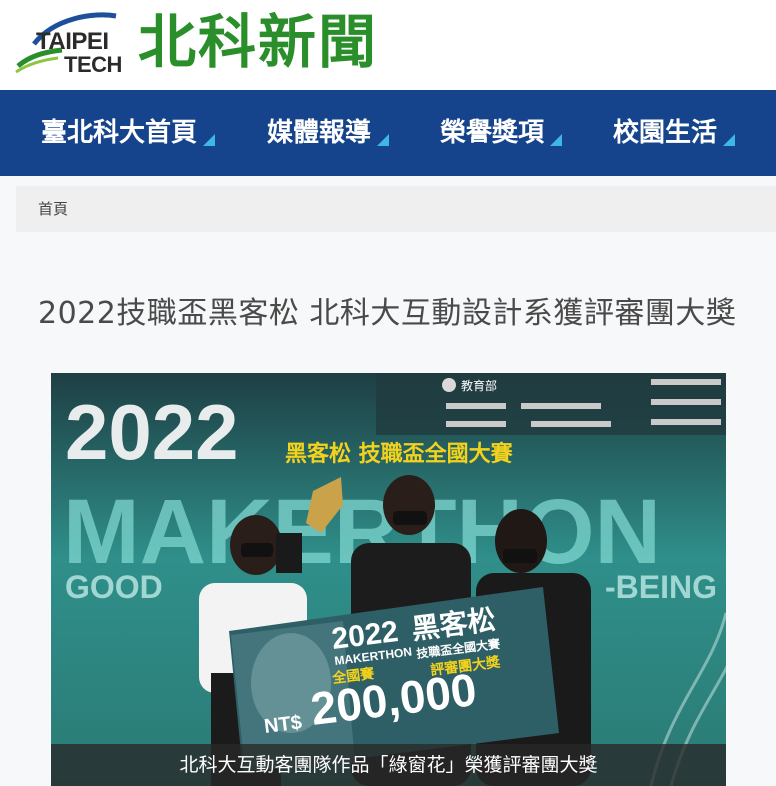 The image size is (776, 786). I want to click on backdrop-year: 2022, so click(152, 432).